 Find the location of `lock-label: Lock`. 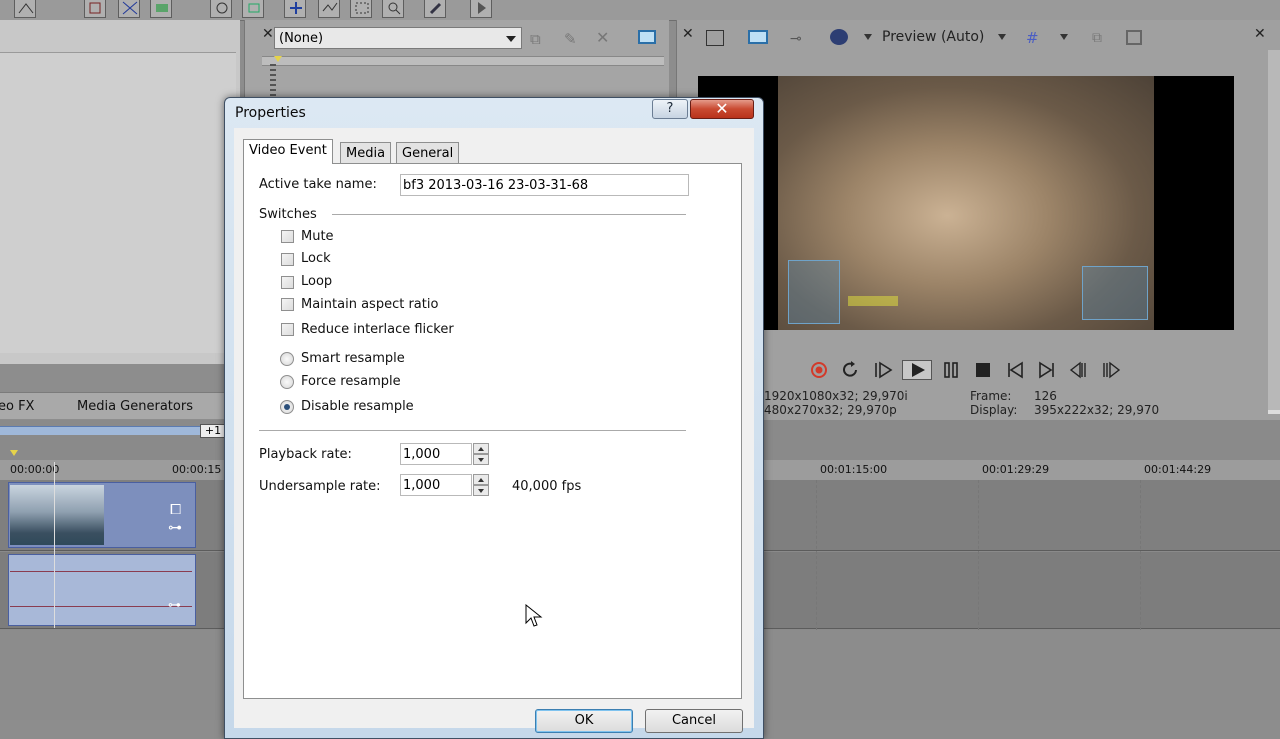

lock-label: Lock is located at coordinates (316, 258).